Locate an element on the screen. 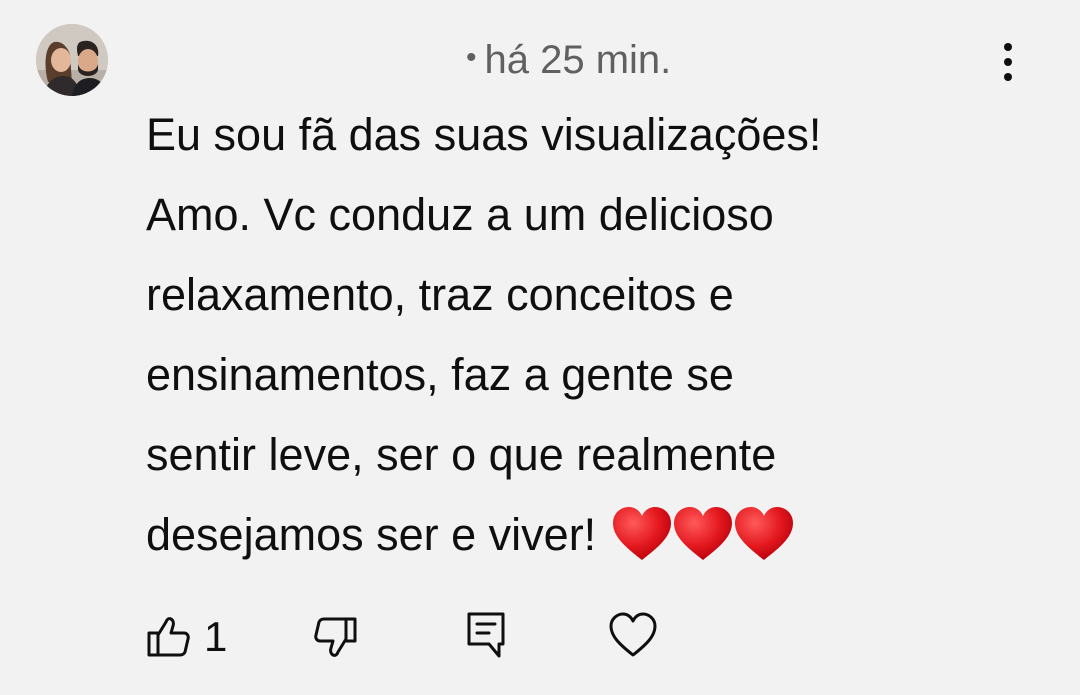 The height and width of the screenshot is (695, 1080). creator-heart-button is located at coordinates (633, 635).